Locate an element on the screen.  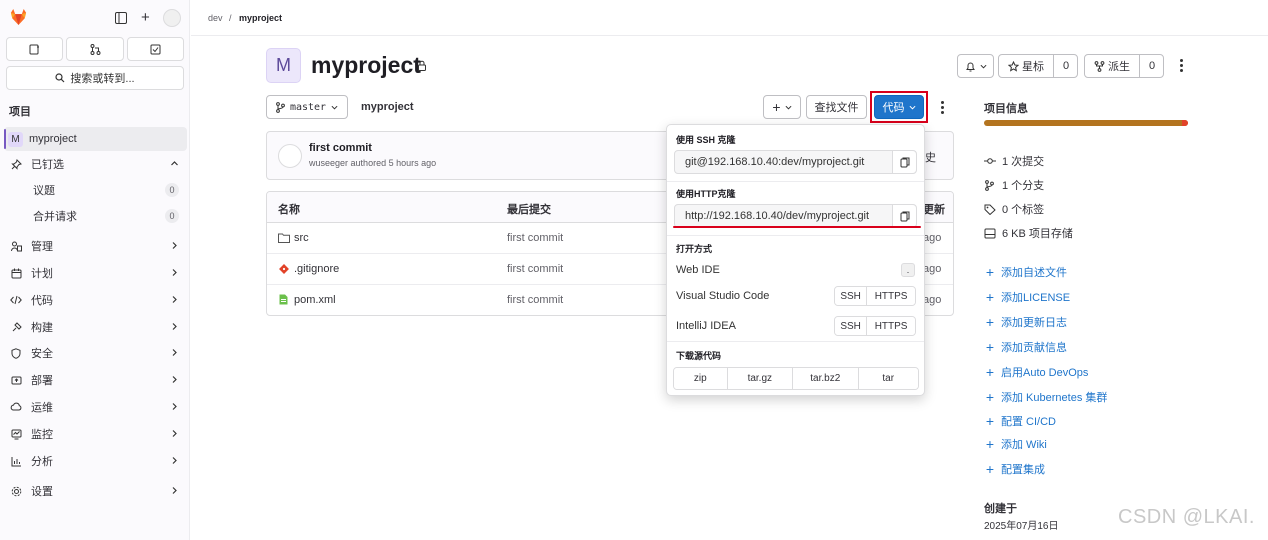
branches-stat: 1 个分支 is located at coordinates (1014, 185).